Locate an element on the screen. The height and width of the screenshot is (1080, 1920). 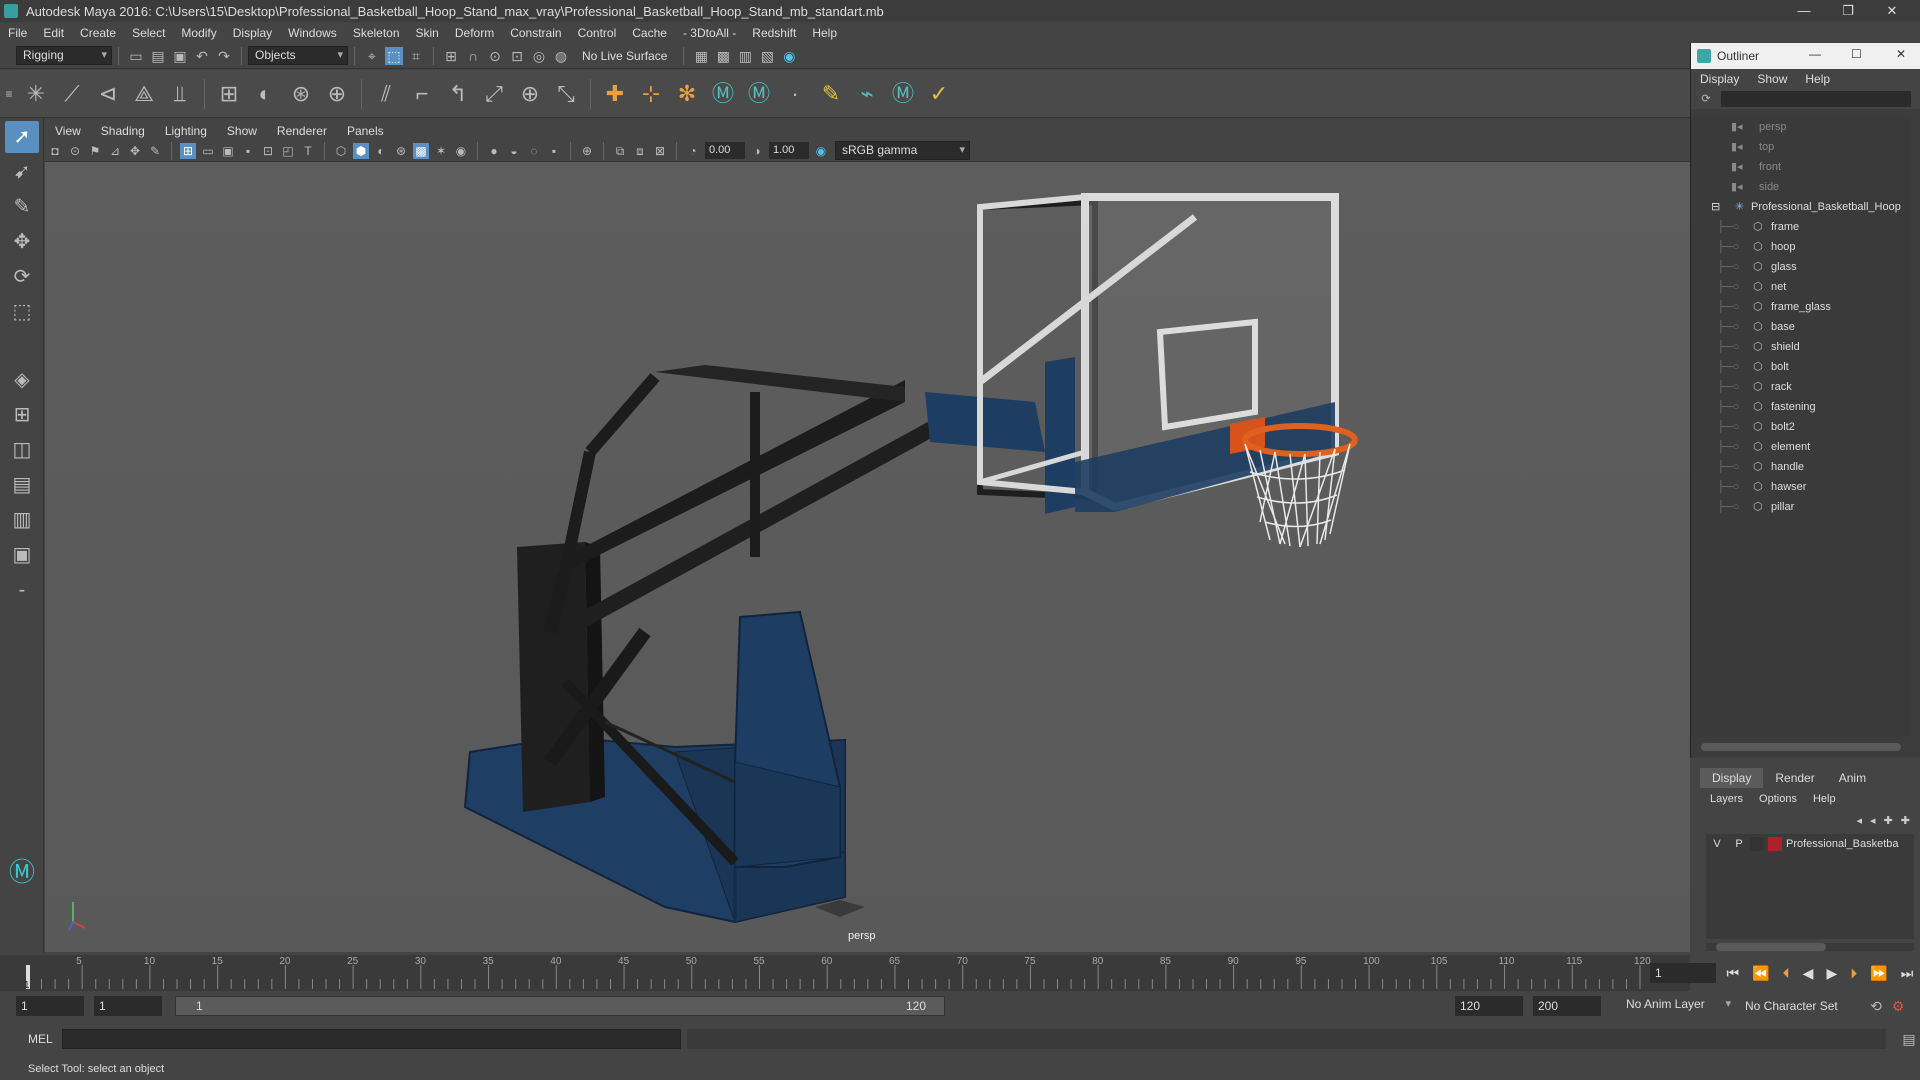
ipr-render-icon: ▥ is located at coordinates (745, 56).